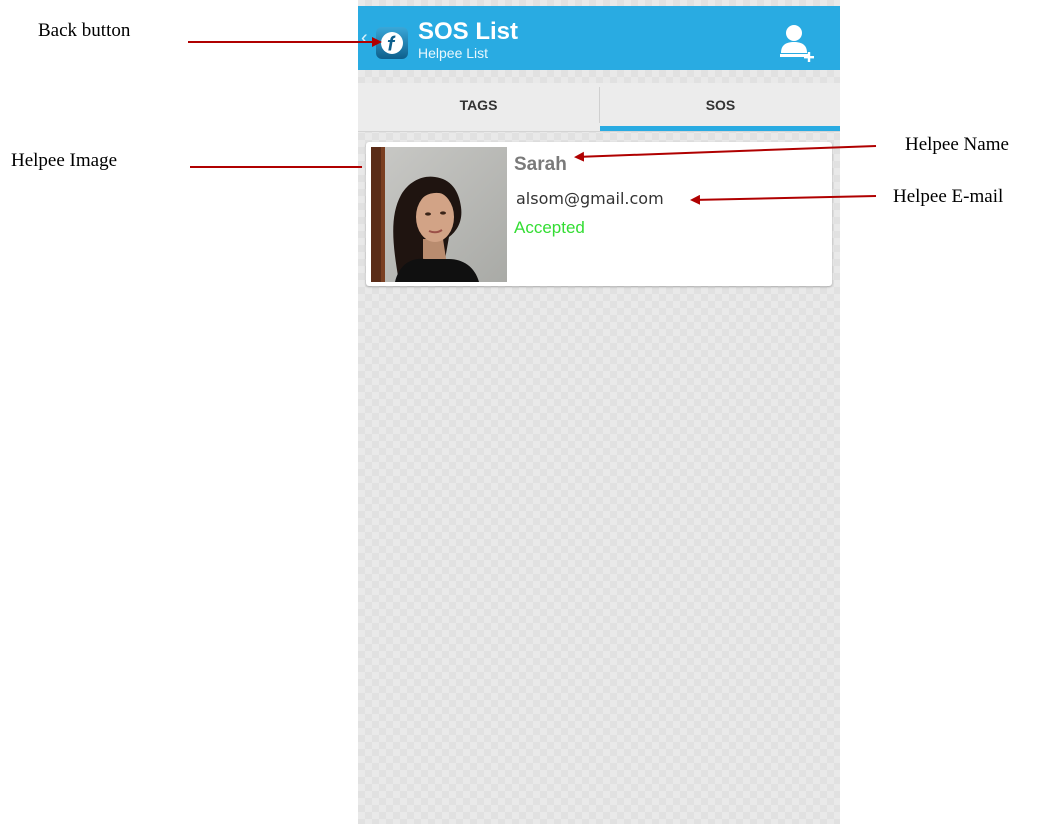  I want to click on tab-selected-indicator, so click(720, 128).